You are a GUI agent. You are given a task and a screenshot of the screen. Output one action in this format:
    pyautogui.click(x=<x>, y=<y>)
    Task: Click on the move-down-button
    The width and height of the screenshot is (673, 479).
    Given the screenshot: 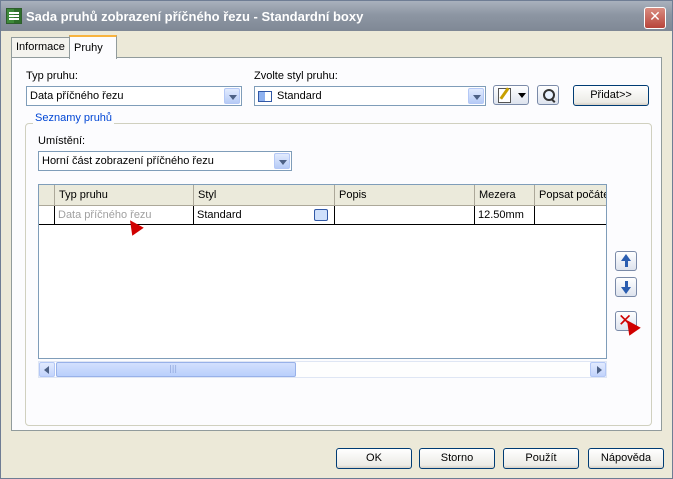 What is the action you would take?
    pyautogui.click(x=626, y=287)
    